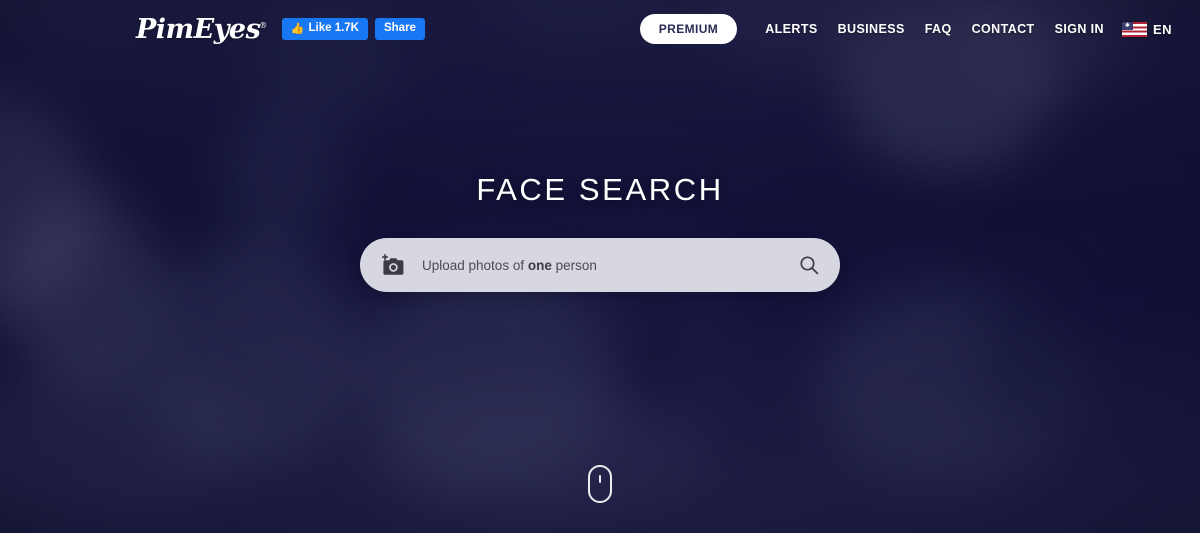  I want to click on us-flag-icon: ✱, so click(1134, 29).